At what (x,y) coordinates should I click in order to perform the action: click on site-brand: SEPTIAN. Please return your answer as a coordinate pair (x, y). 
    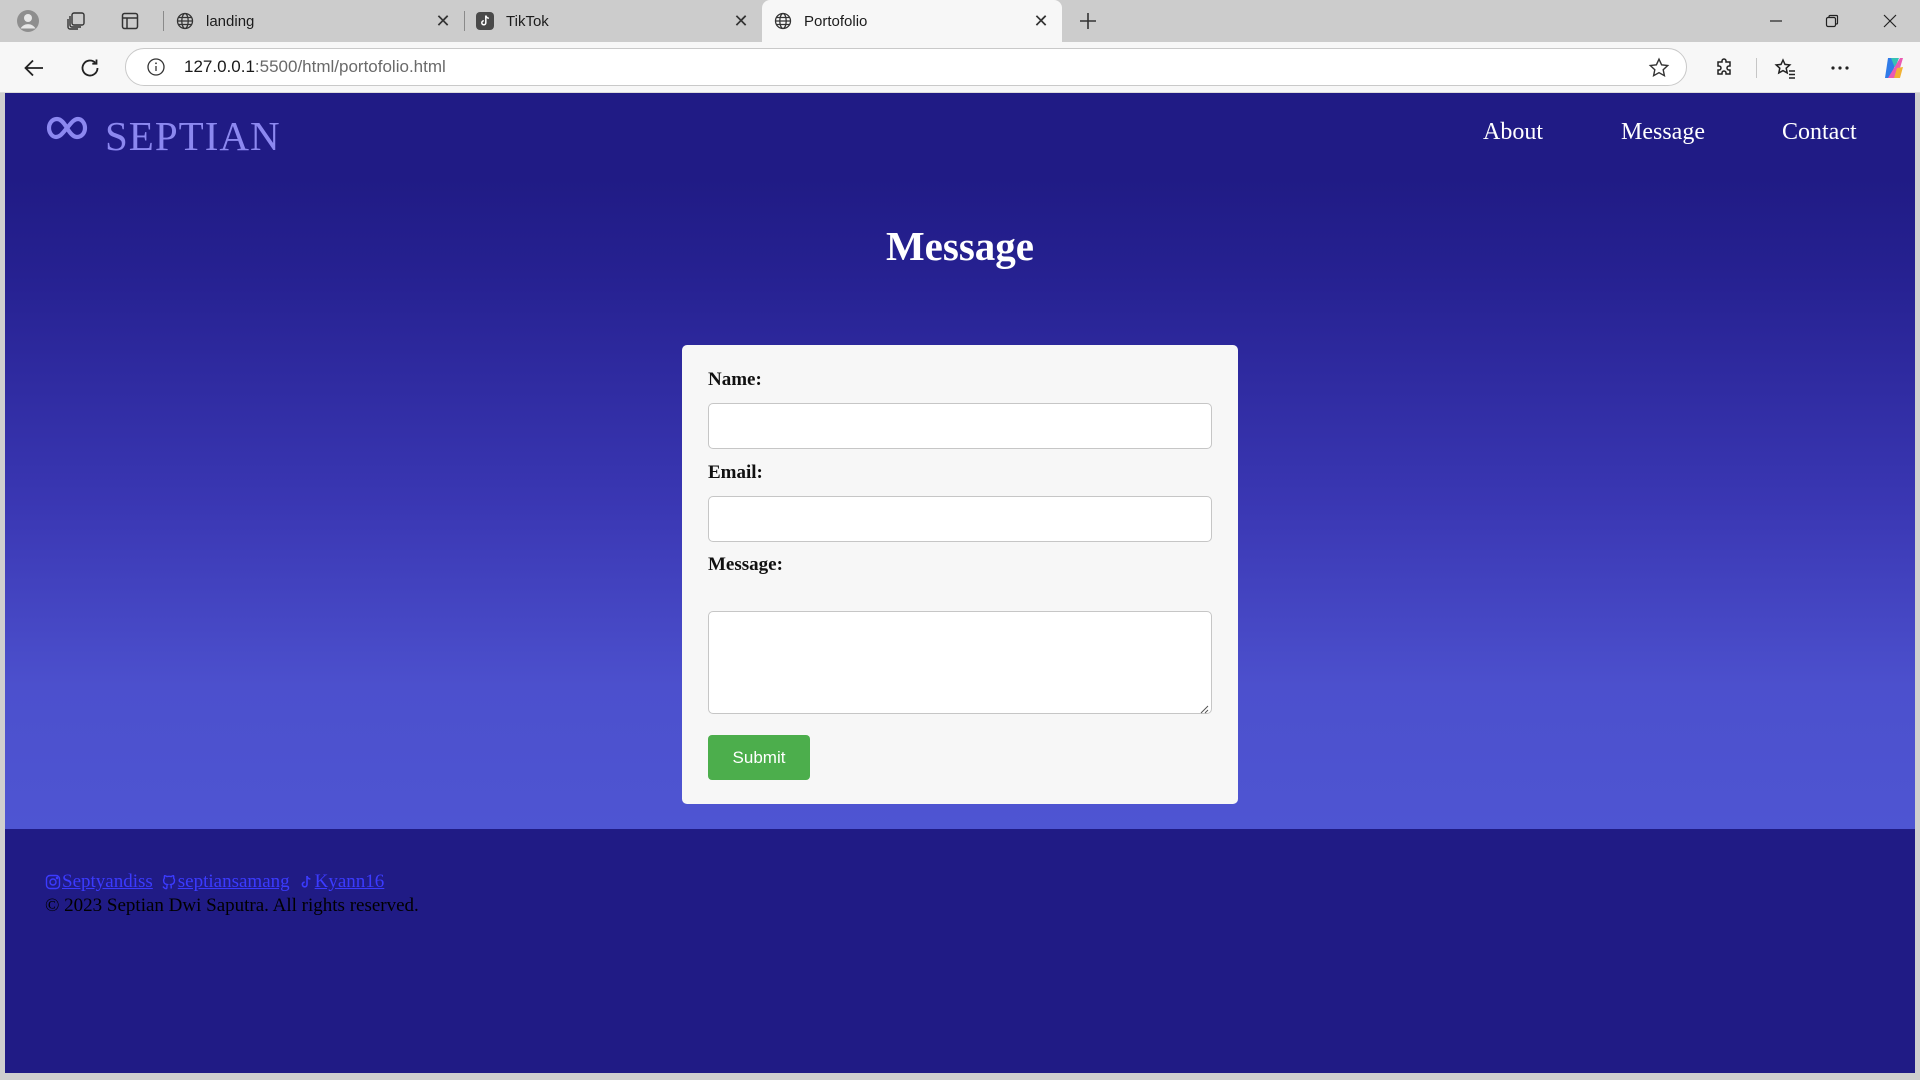
    Looking at the image, I should click on (193, 136).